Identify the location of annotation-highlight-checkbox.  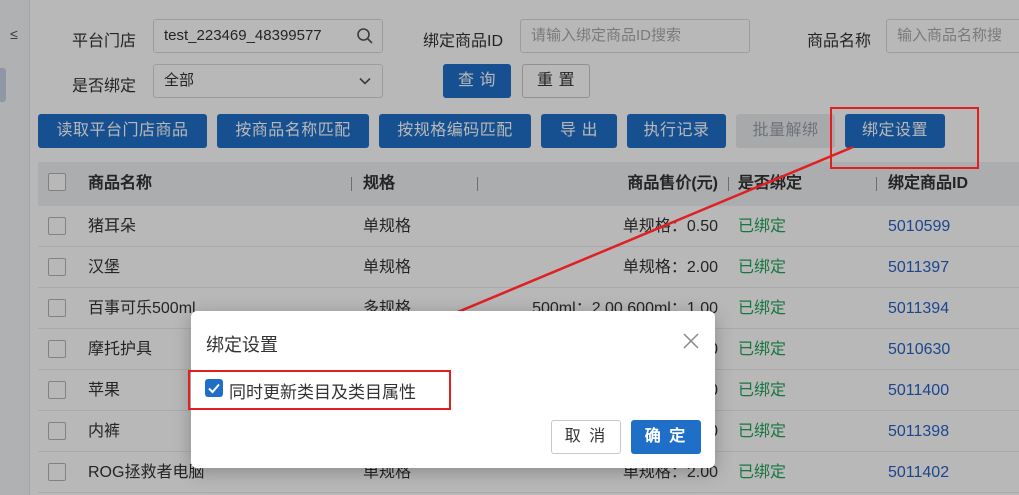
(319, 390).